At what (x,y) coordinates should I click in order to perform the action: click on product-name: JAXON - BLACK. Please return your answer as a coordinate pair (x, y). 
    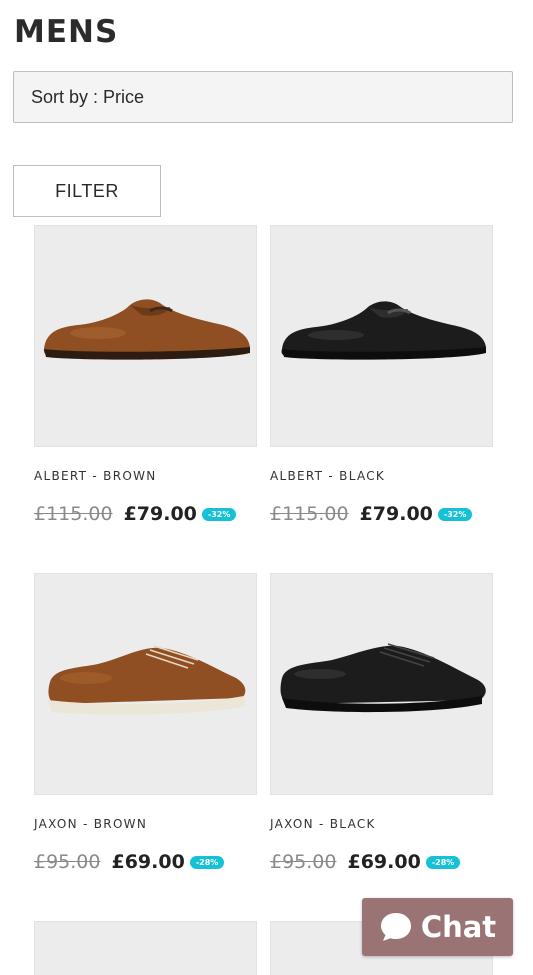
    Looking at the image, I should click on (323, 824).